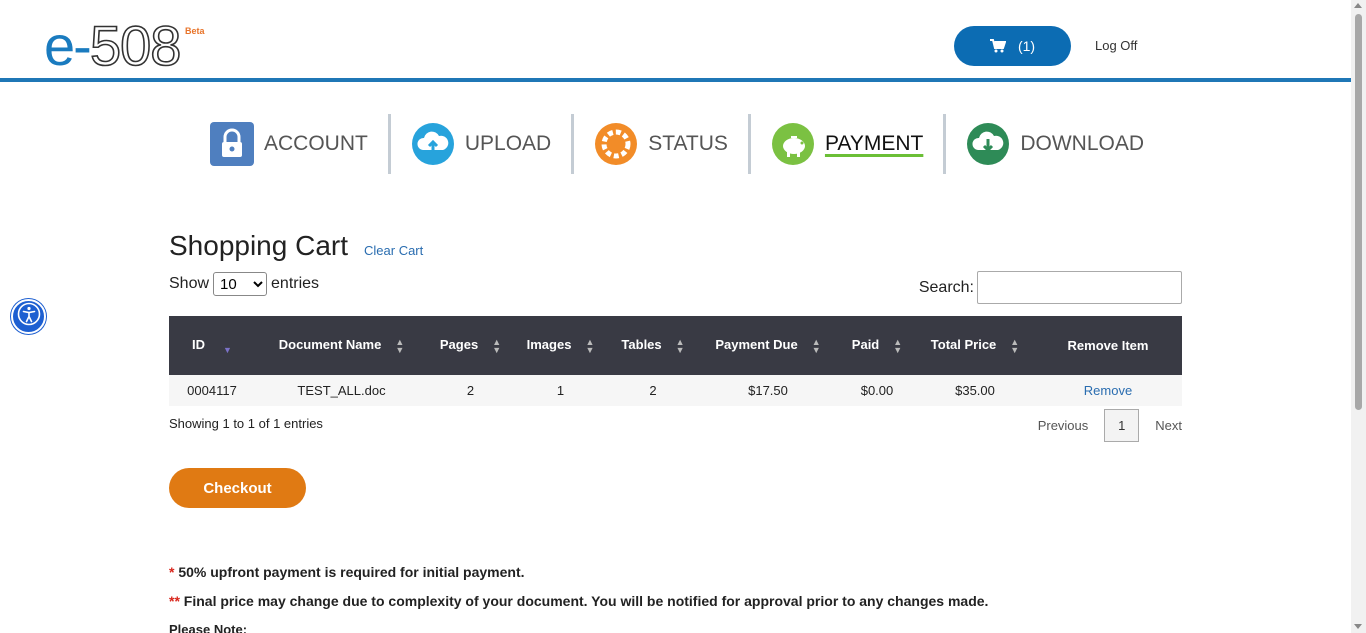 This screenshot has width=1366, height=633. Describe the element at coordinates (1358, 5) in the screenshot. I see `scroll-up-arrow-icon` at that location.